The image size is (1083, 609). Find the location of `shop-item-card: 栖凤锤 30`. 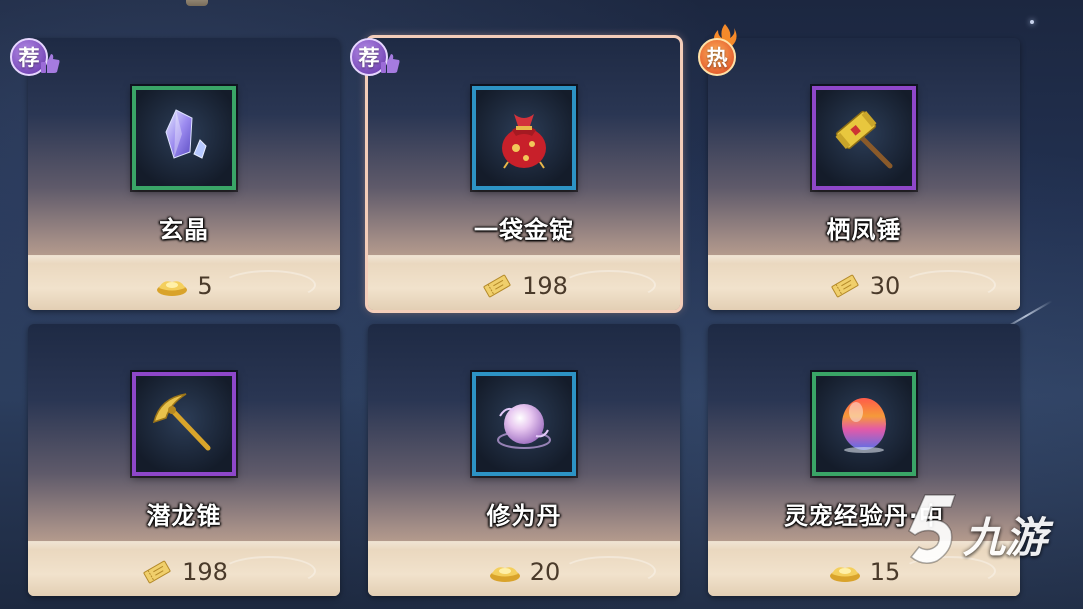

shop-item-card: 栖凤锤 30 is located at coordinates (864, 174).